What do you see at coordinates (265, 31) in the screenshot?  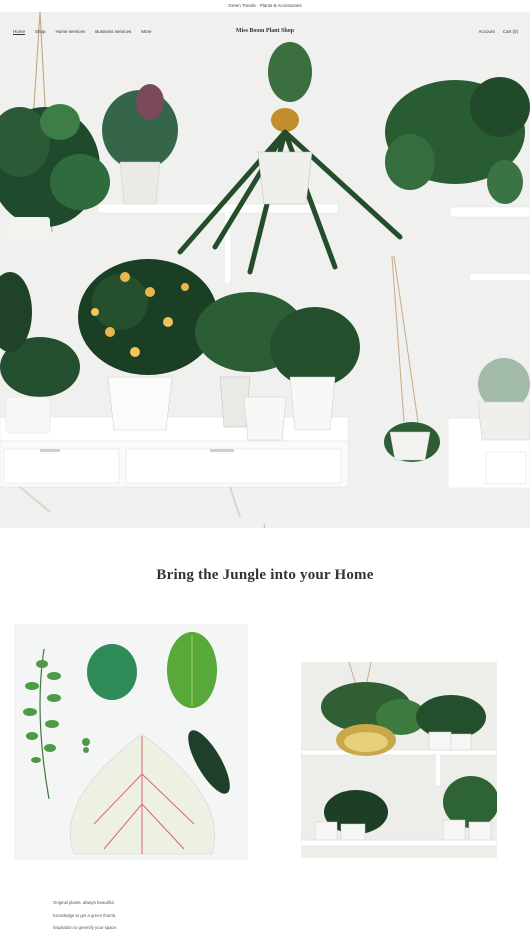 I see `site-logo: Miss Boom Plant Shop` at bounding box center [265, 31].